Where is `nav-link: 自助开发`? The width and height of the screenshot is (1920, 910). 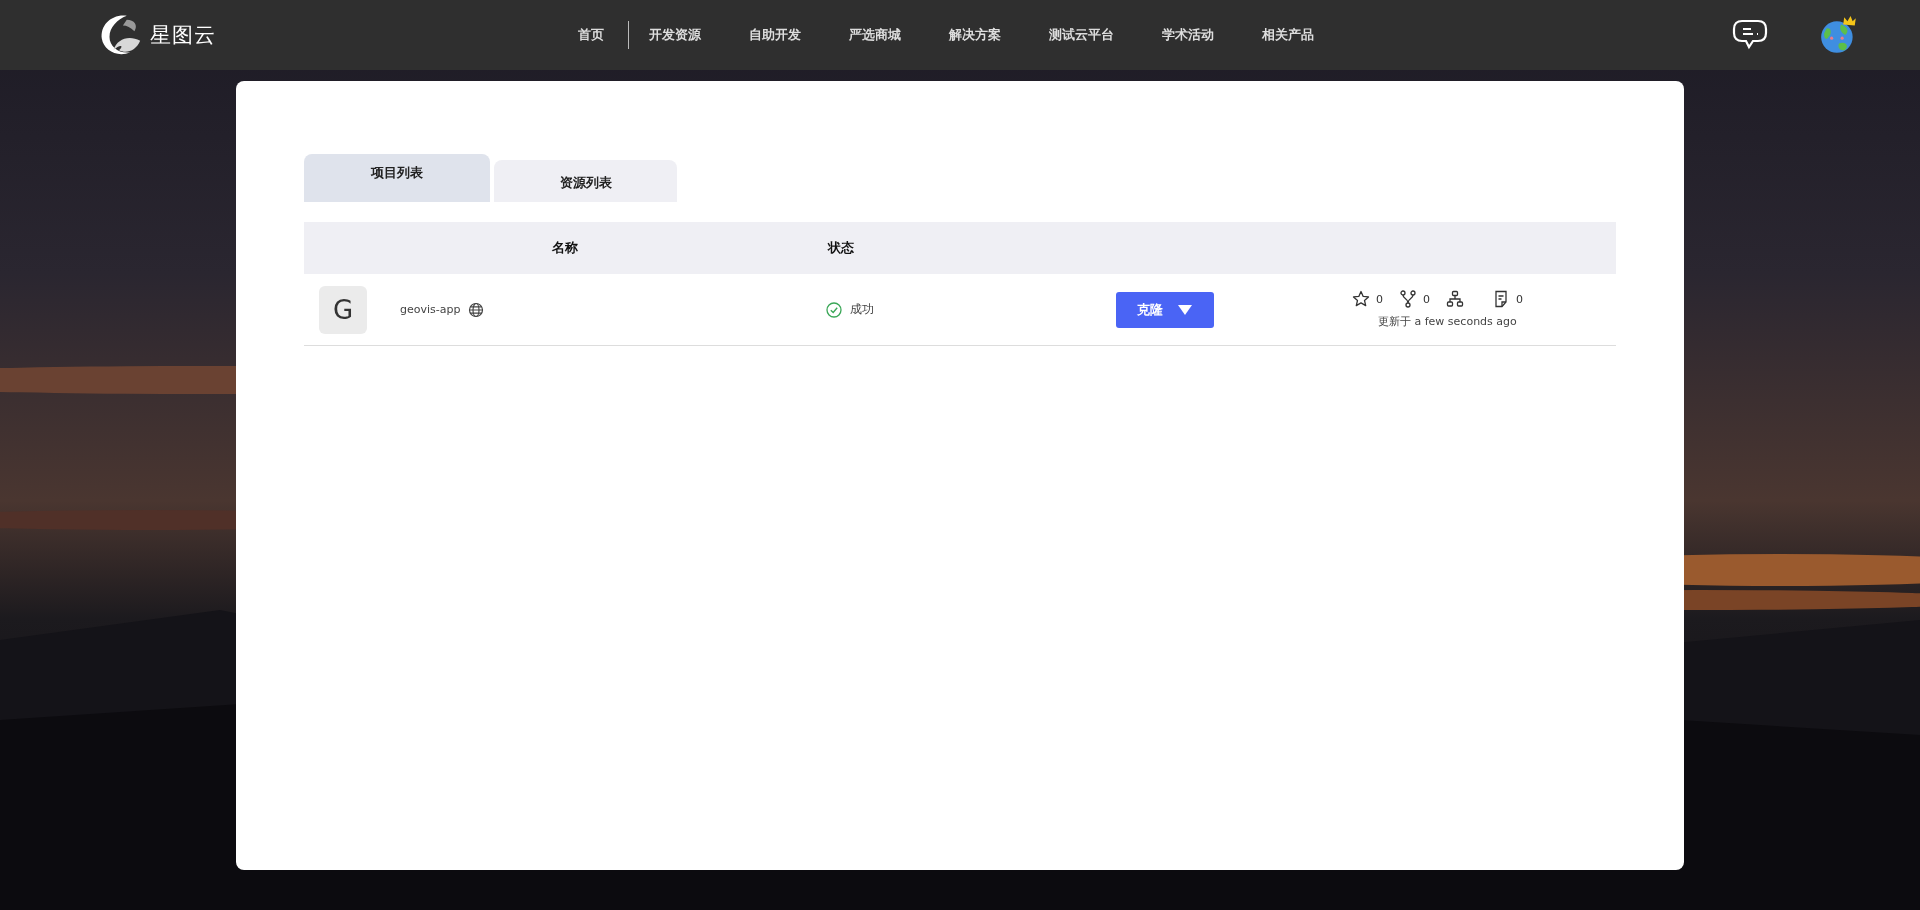 nav-link: 自助开发 is located at coordinates (787, 35).